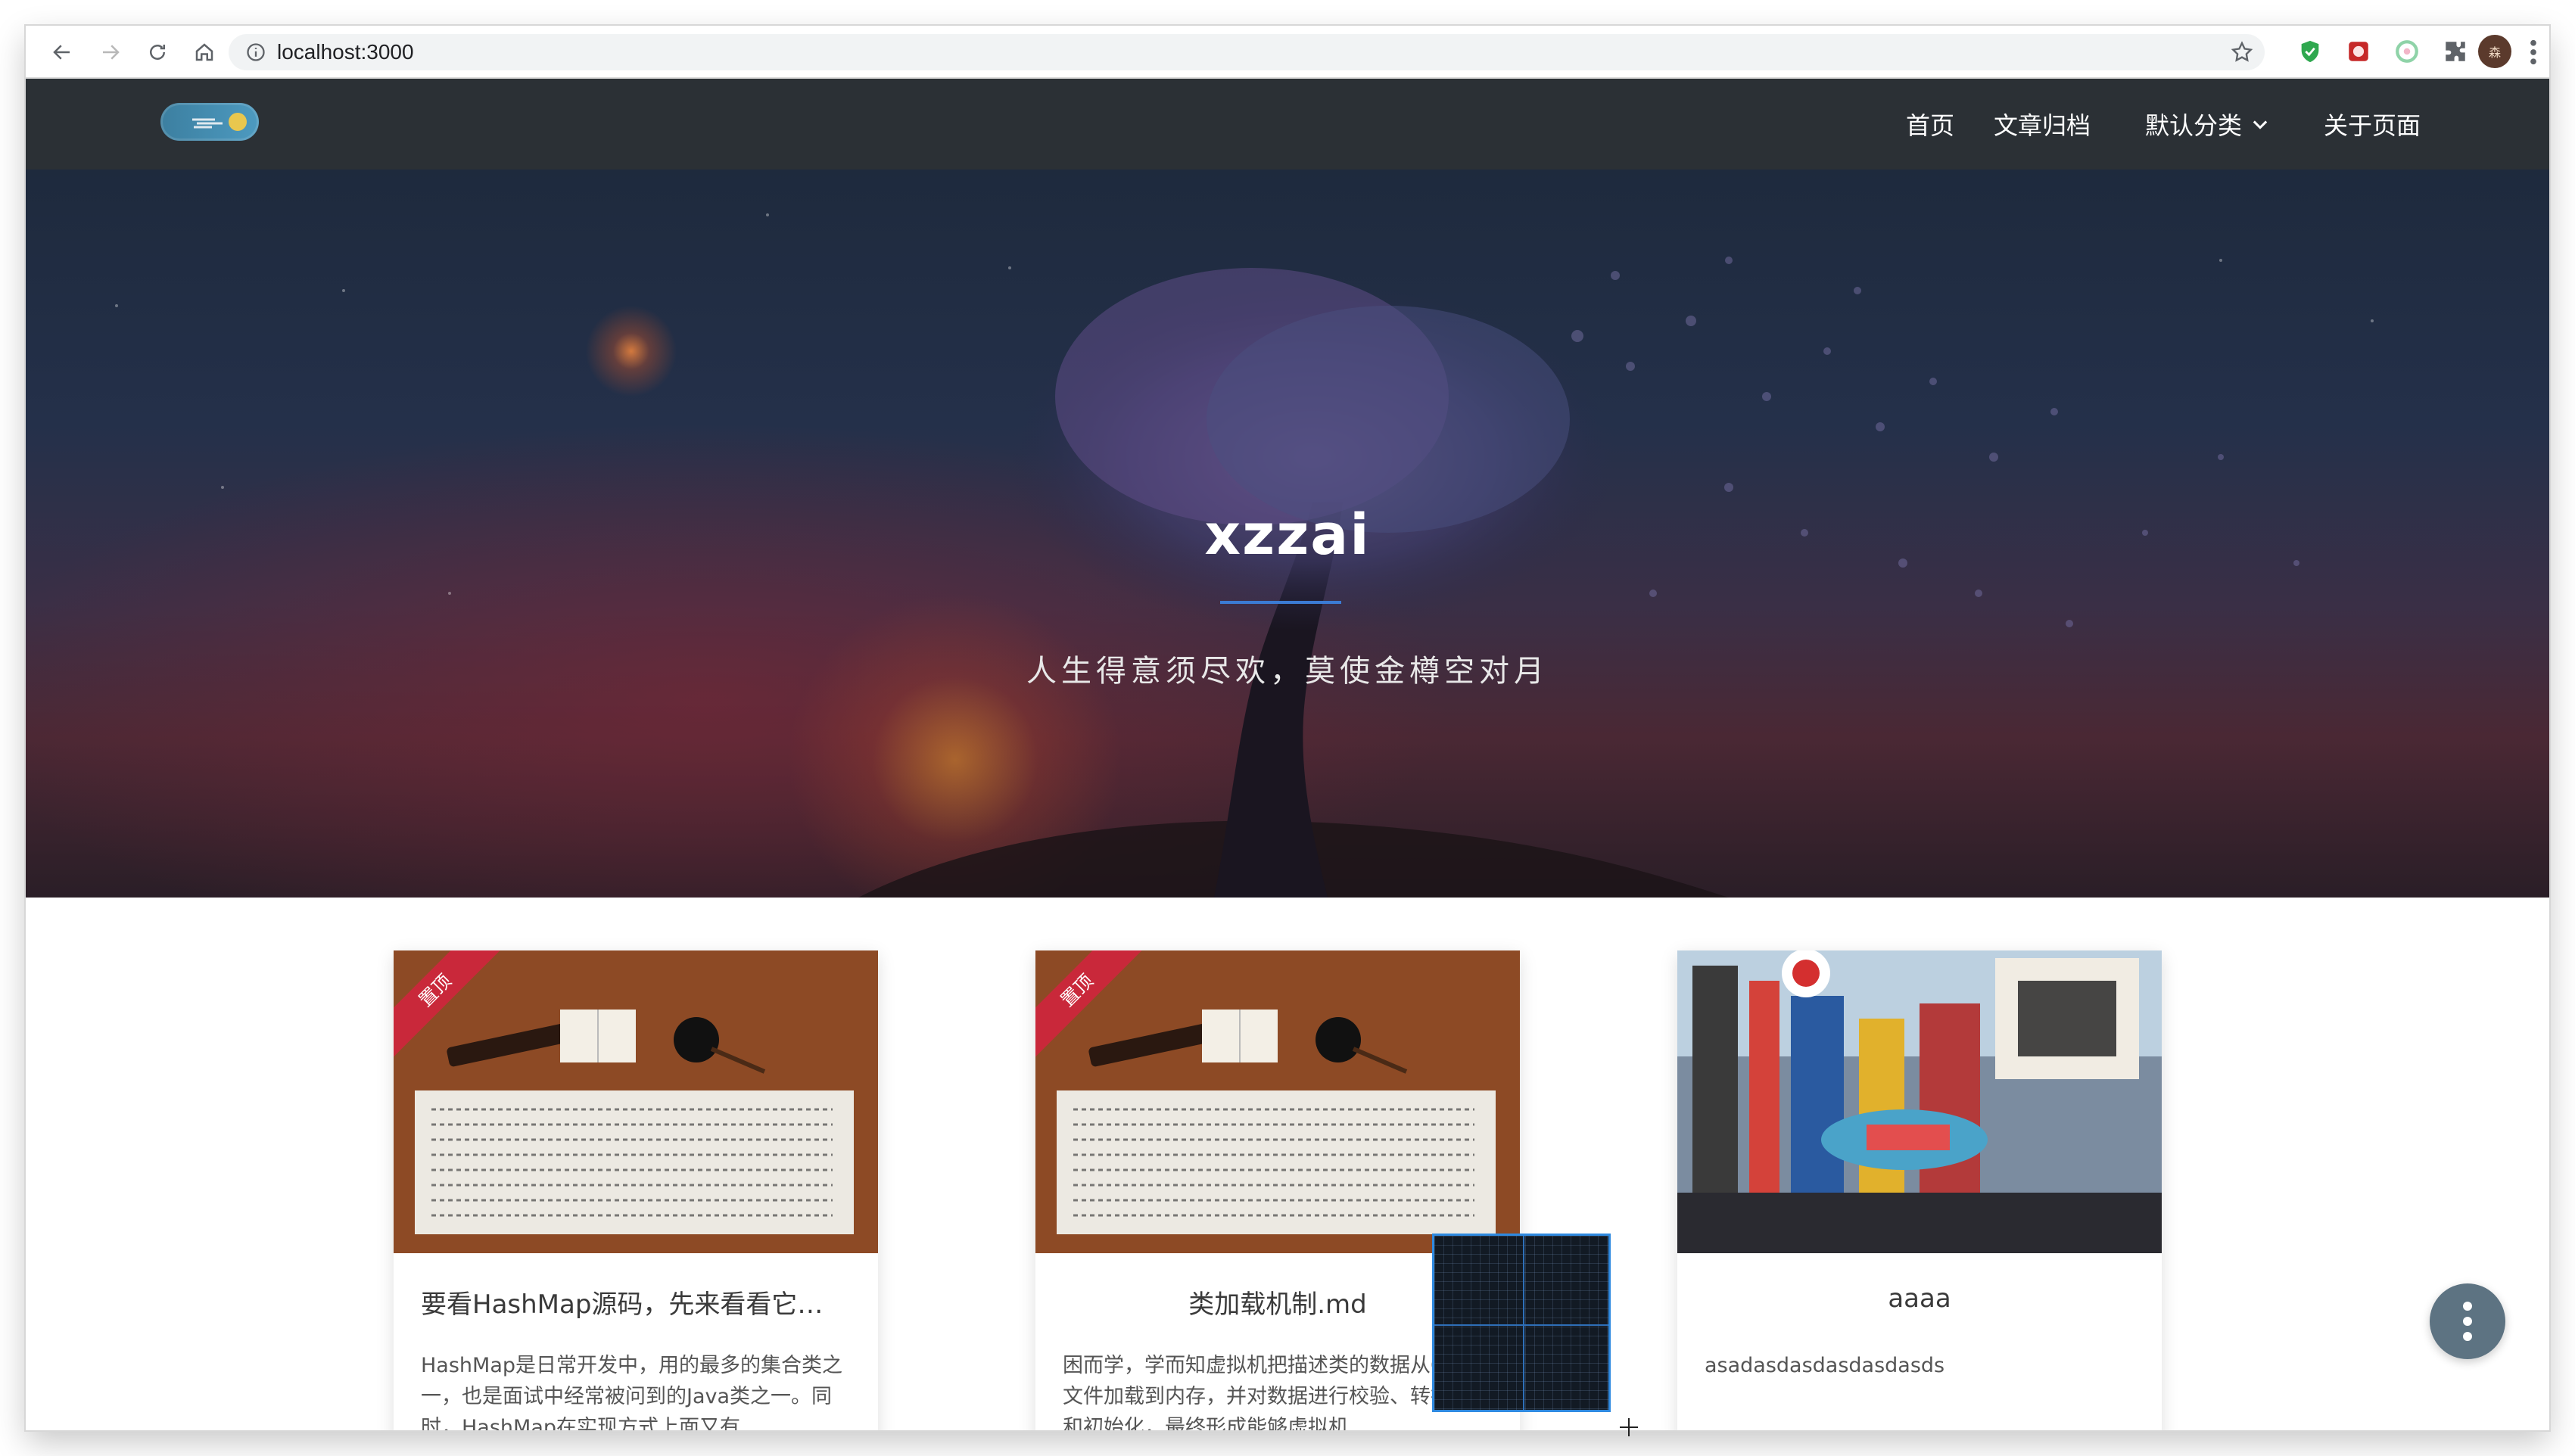 This screenshot has width=2575, height=1456. I want to click on post-cover-image, so click(1919, 1101).